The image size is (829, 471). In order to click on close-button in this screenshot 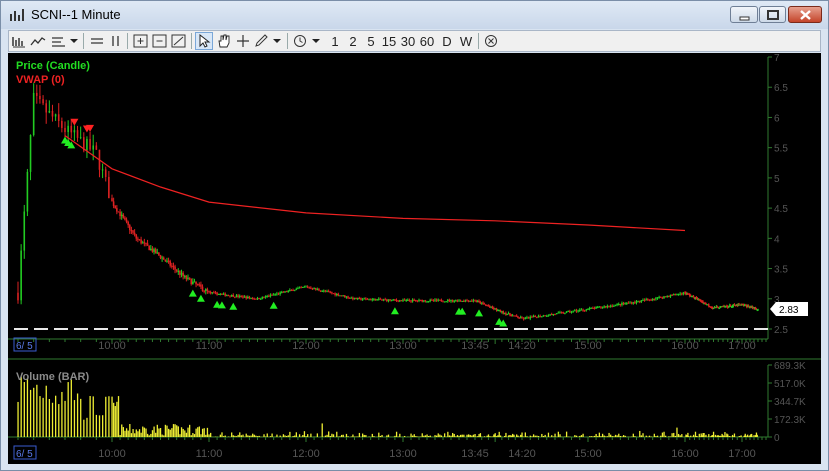, I will do `click(805, 14)`.